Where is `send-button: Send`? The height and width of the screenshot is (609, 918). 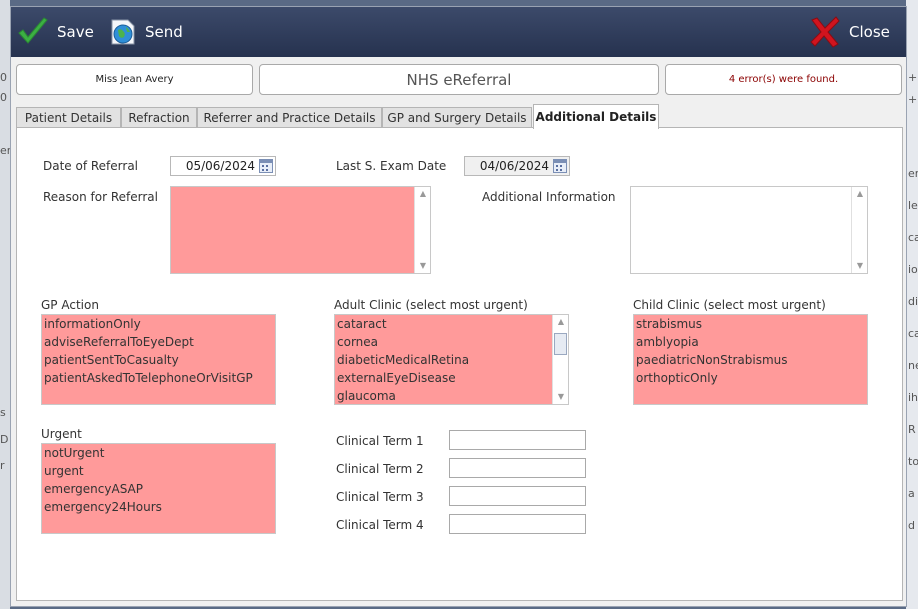 send-button: Send is located at coordinates (146, 32).